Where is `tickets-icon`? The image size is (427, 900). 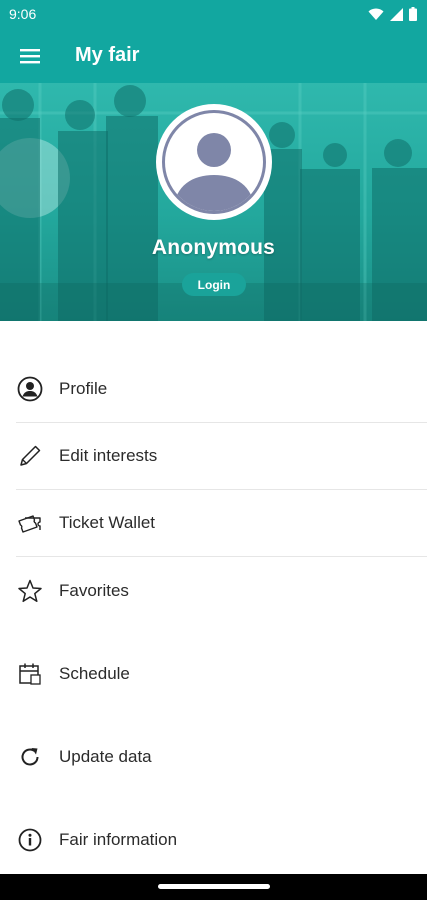
tickets-icon is located at coordinates (30, 523).